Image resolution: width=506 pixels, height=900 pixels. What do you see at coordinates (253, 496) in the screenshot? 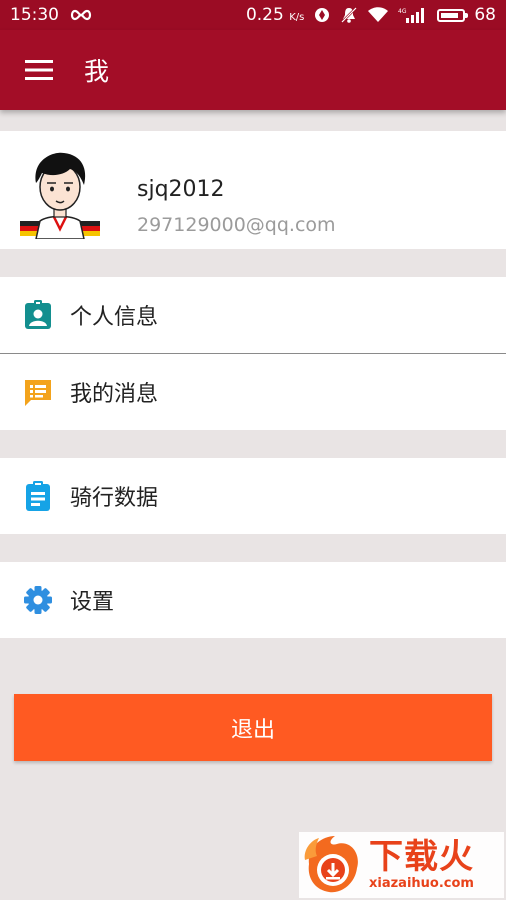
I see `menu-item-ride-data: 骑行数据` at bounding box center [253, 496].